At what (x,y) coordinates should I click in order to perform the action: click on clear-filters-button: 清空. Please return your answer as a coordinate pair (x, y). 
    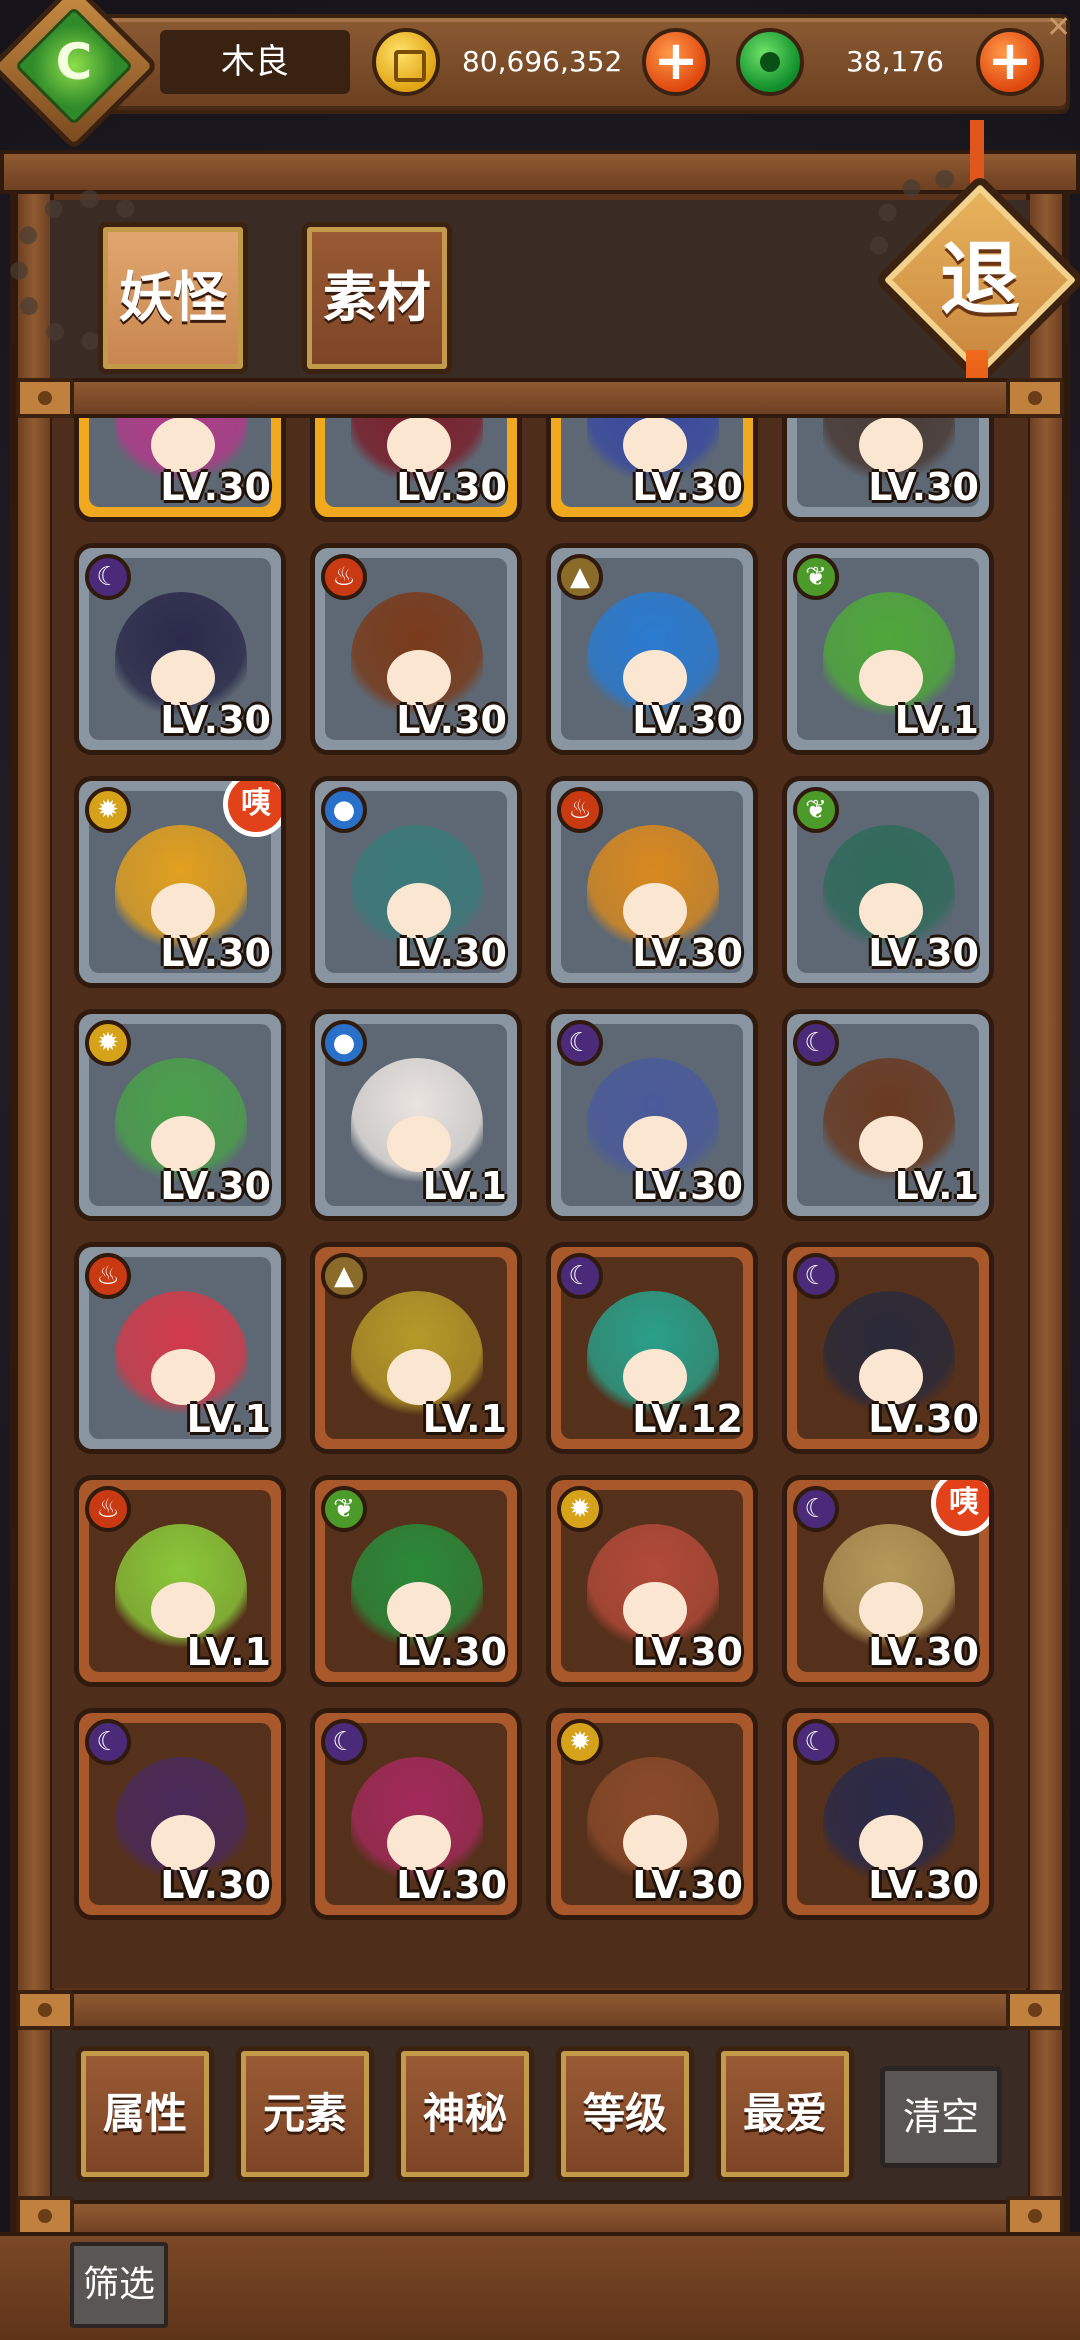
    Looking at the image, I should click on (941, 2117).